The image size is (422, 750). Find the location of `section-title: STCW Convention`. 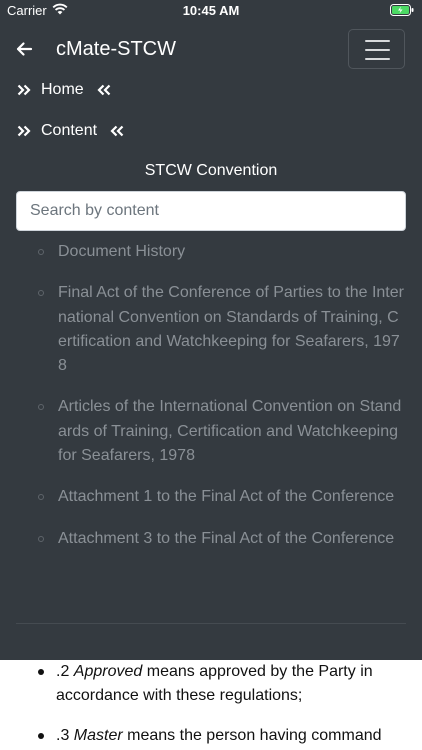

section-title: STCW Convention is located at coordinates (211, 170).